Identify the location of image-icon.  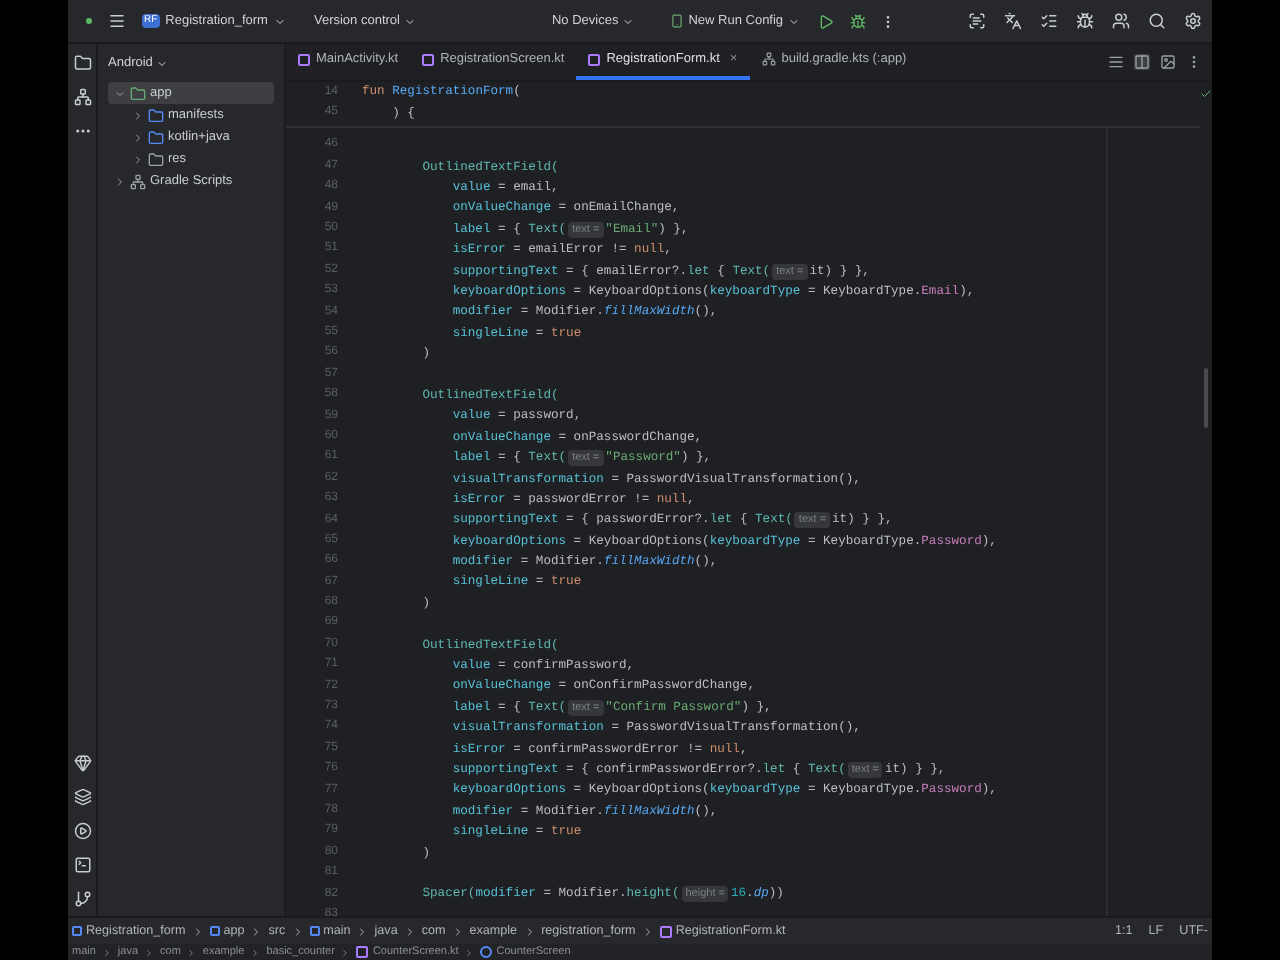
(1168, 61).